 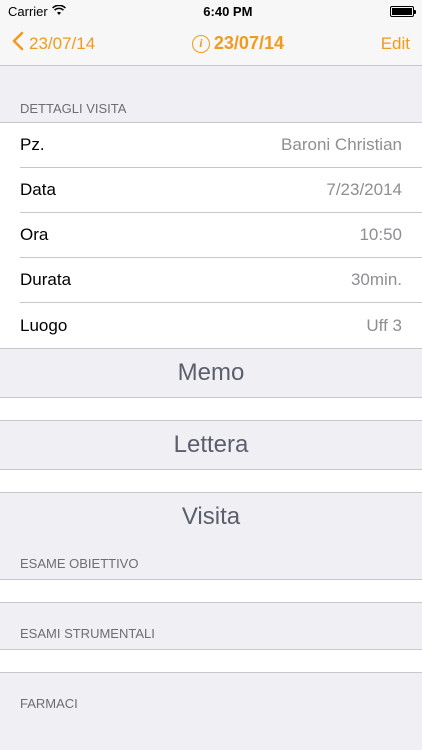 What do you see at coordinates (221, 325) in the screenshot?
I see `details-row-place: Luogo Uff 3` at bounding box center [221, 325].